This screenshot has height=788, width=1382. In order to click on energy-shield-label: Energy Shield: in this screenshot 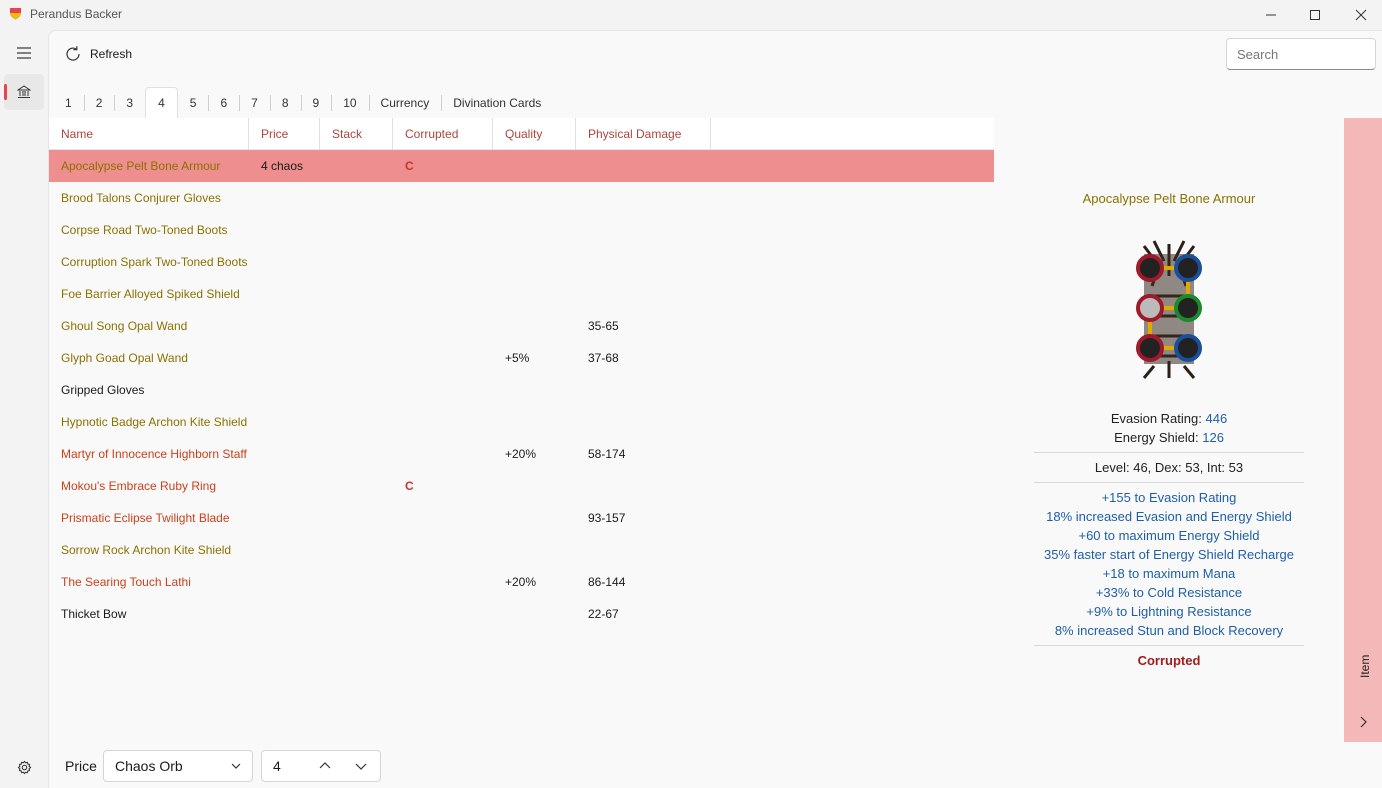, I will do `click(1158, 437)`.